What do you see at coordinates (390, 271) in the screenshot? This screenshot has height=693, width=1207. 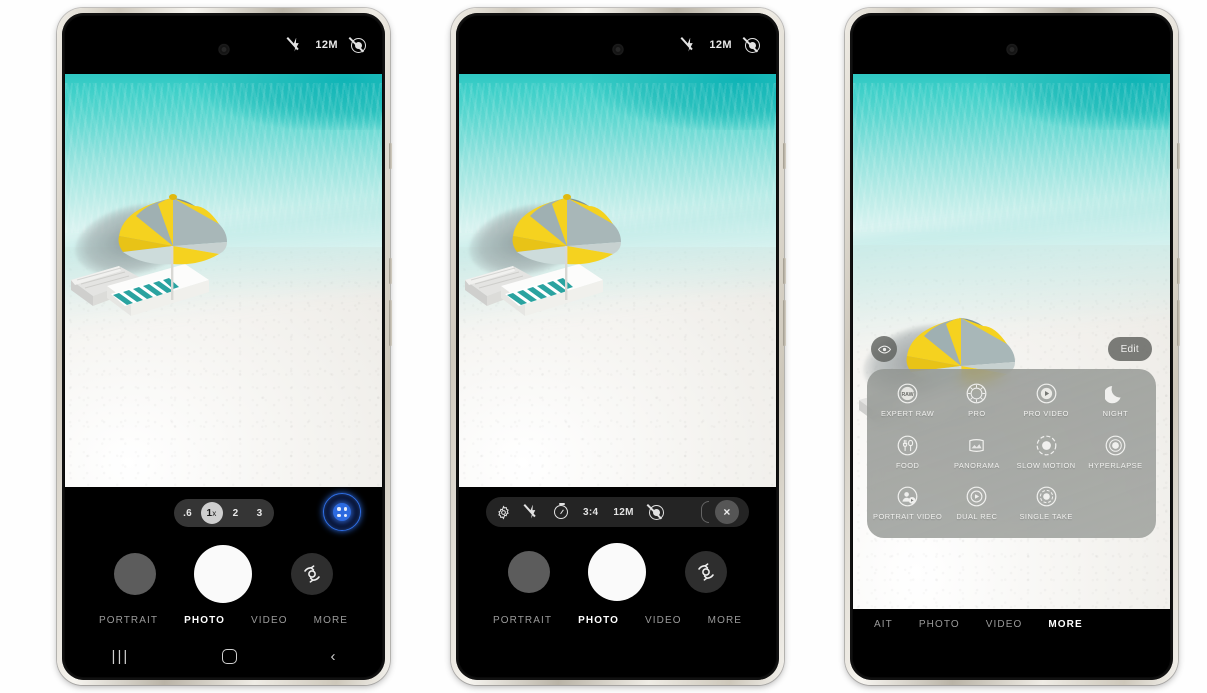 I see `side-button-1b` at bounding box center [390, 271].